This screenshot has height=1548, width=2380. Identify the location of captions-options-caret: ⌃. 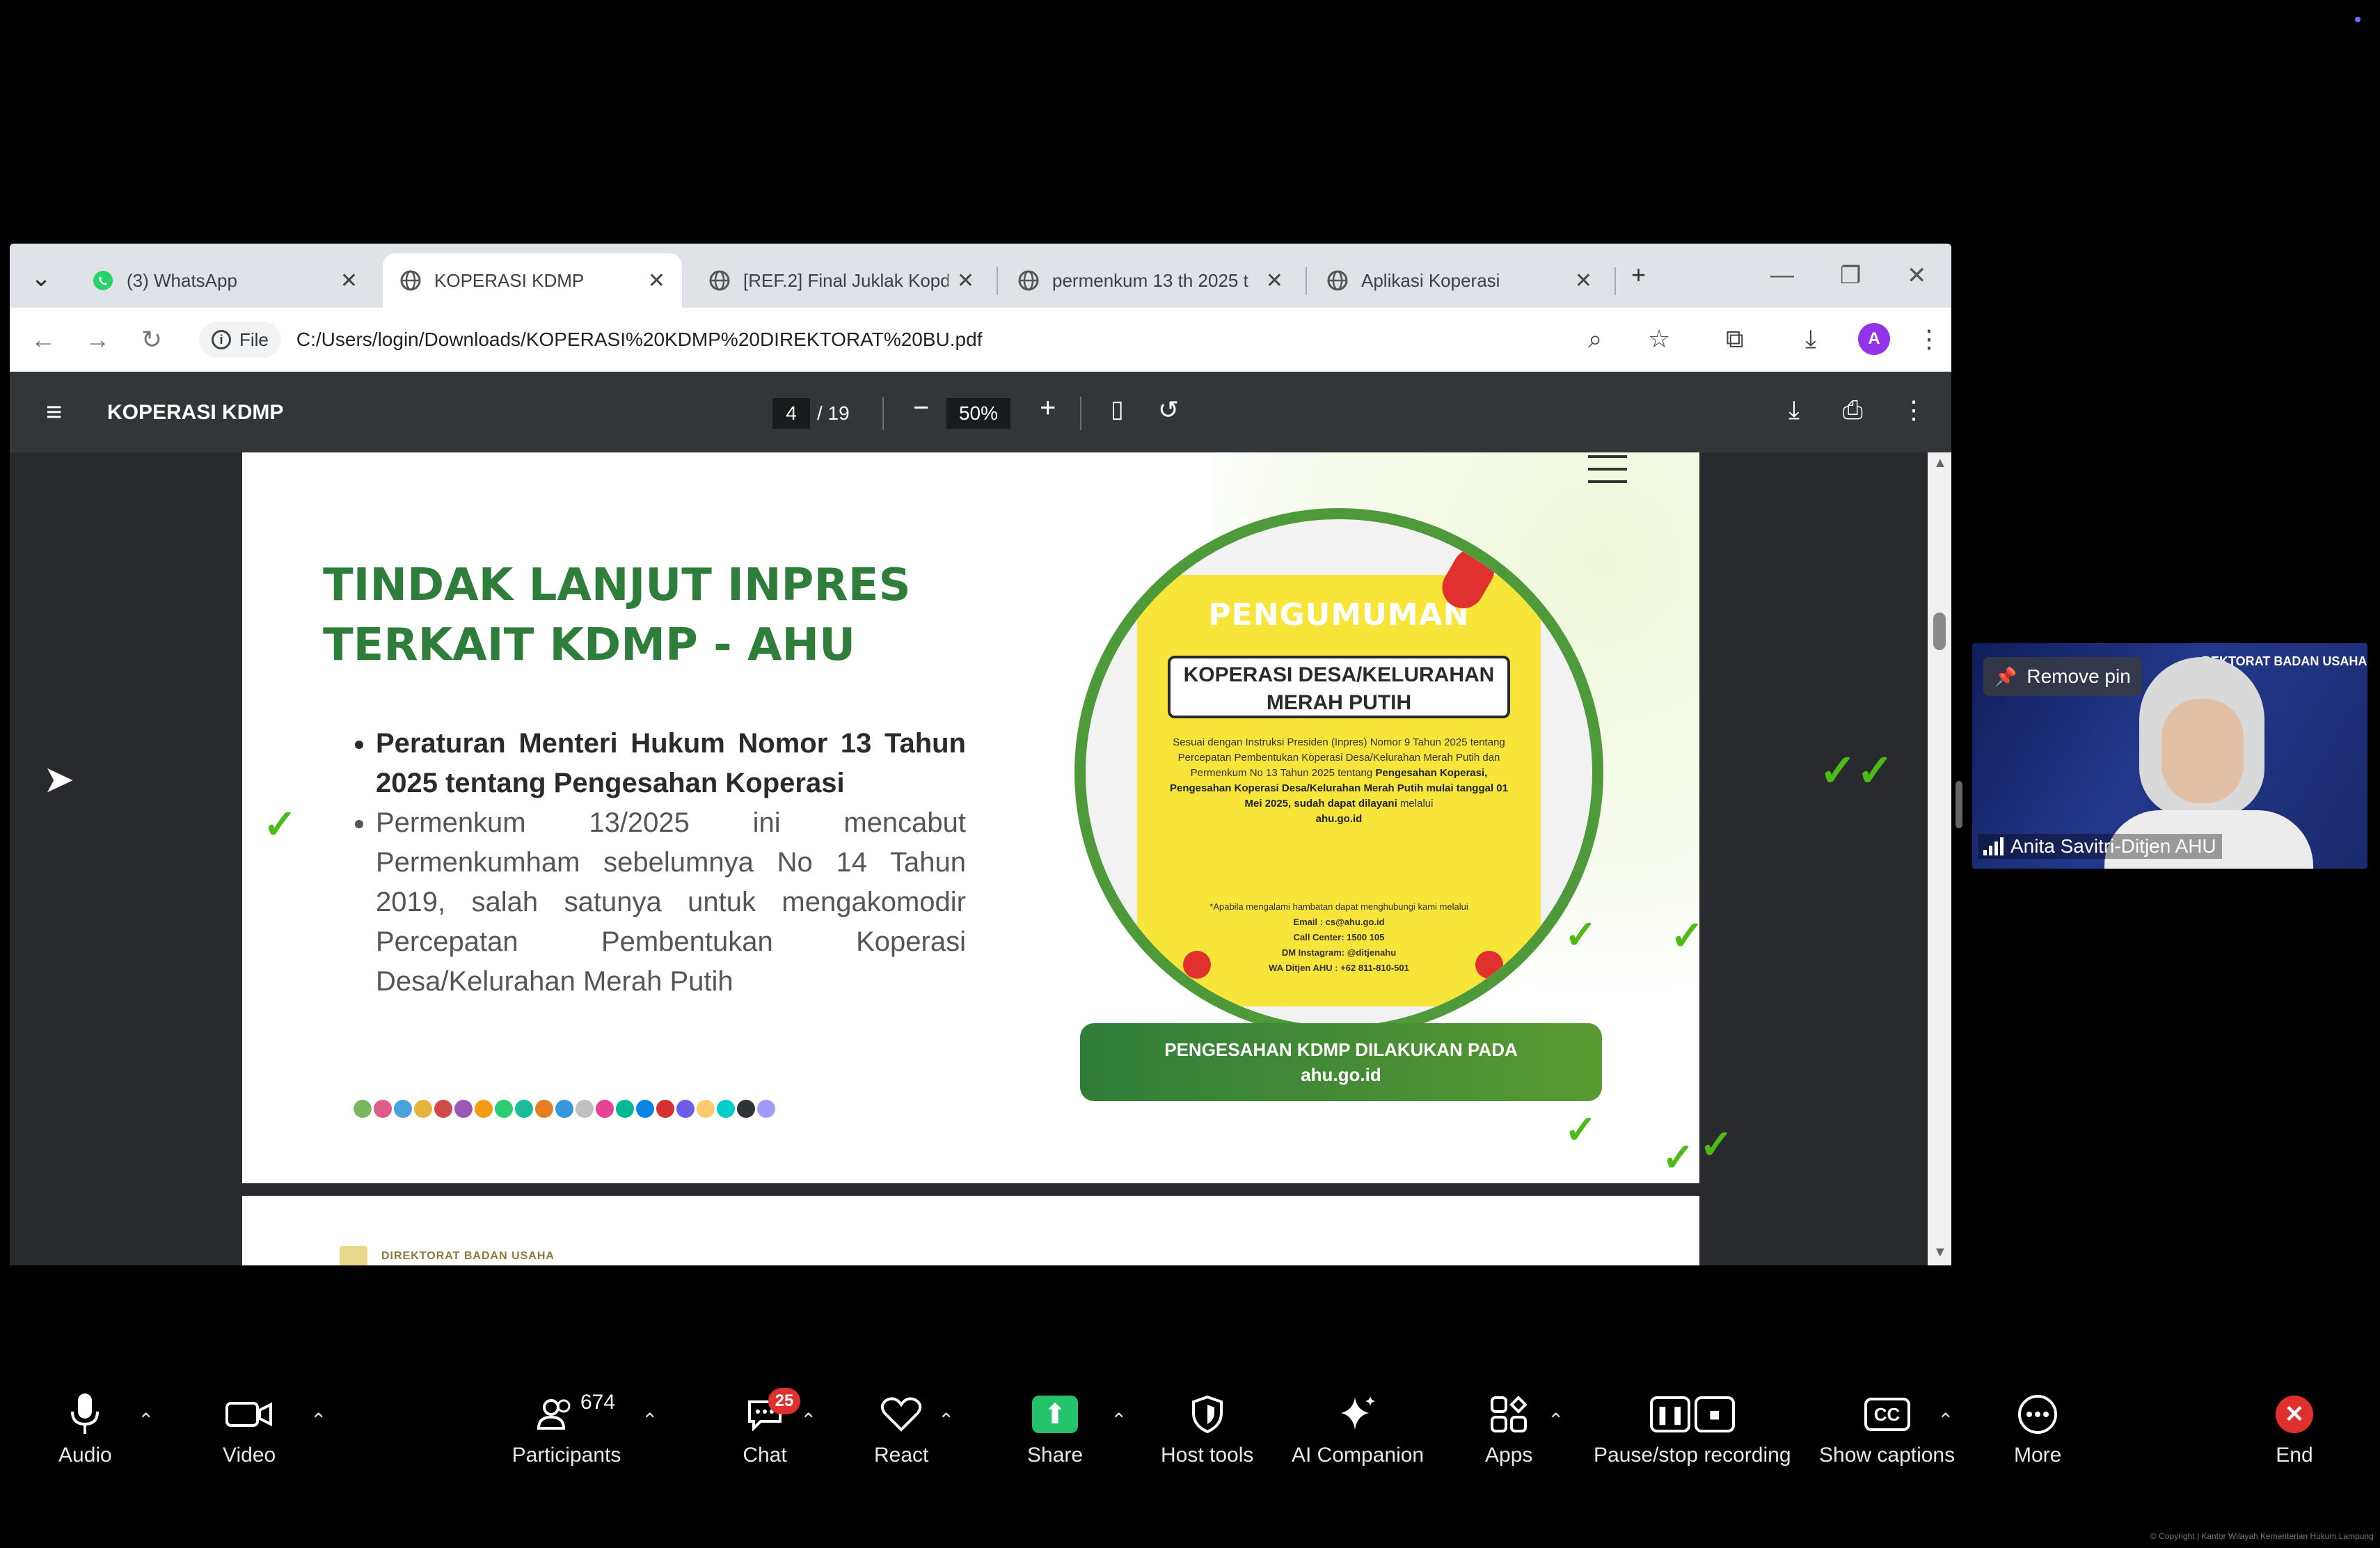
(1945, 1420).